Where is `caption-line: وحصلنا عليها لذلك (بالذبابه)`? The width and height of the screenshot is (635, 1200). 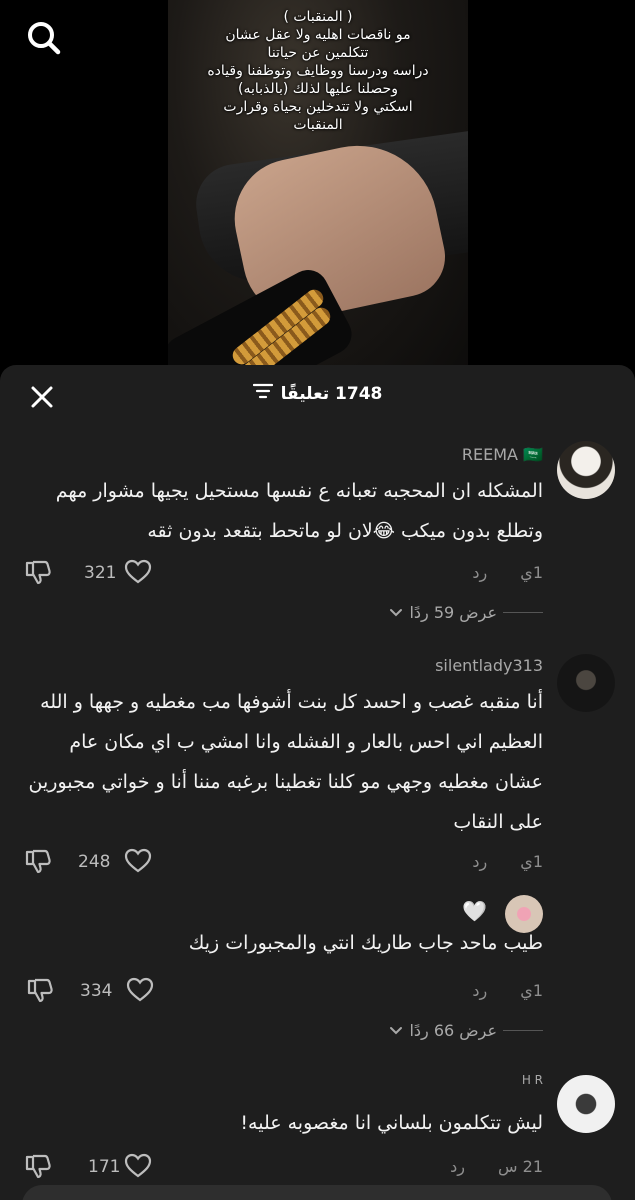
caption-line: وحصلنا عليها لذلك (بالذبابه) is located at coordinates (318, 89).